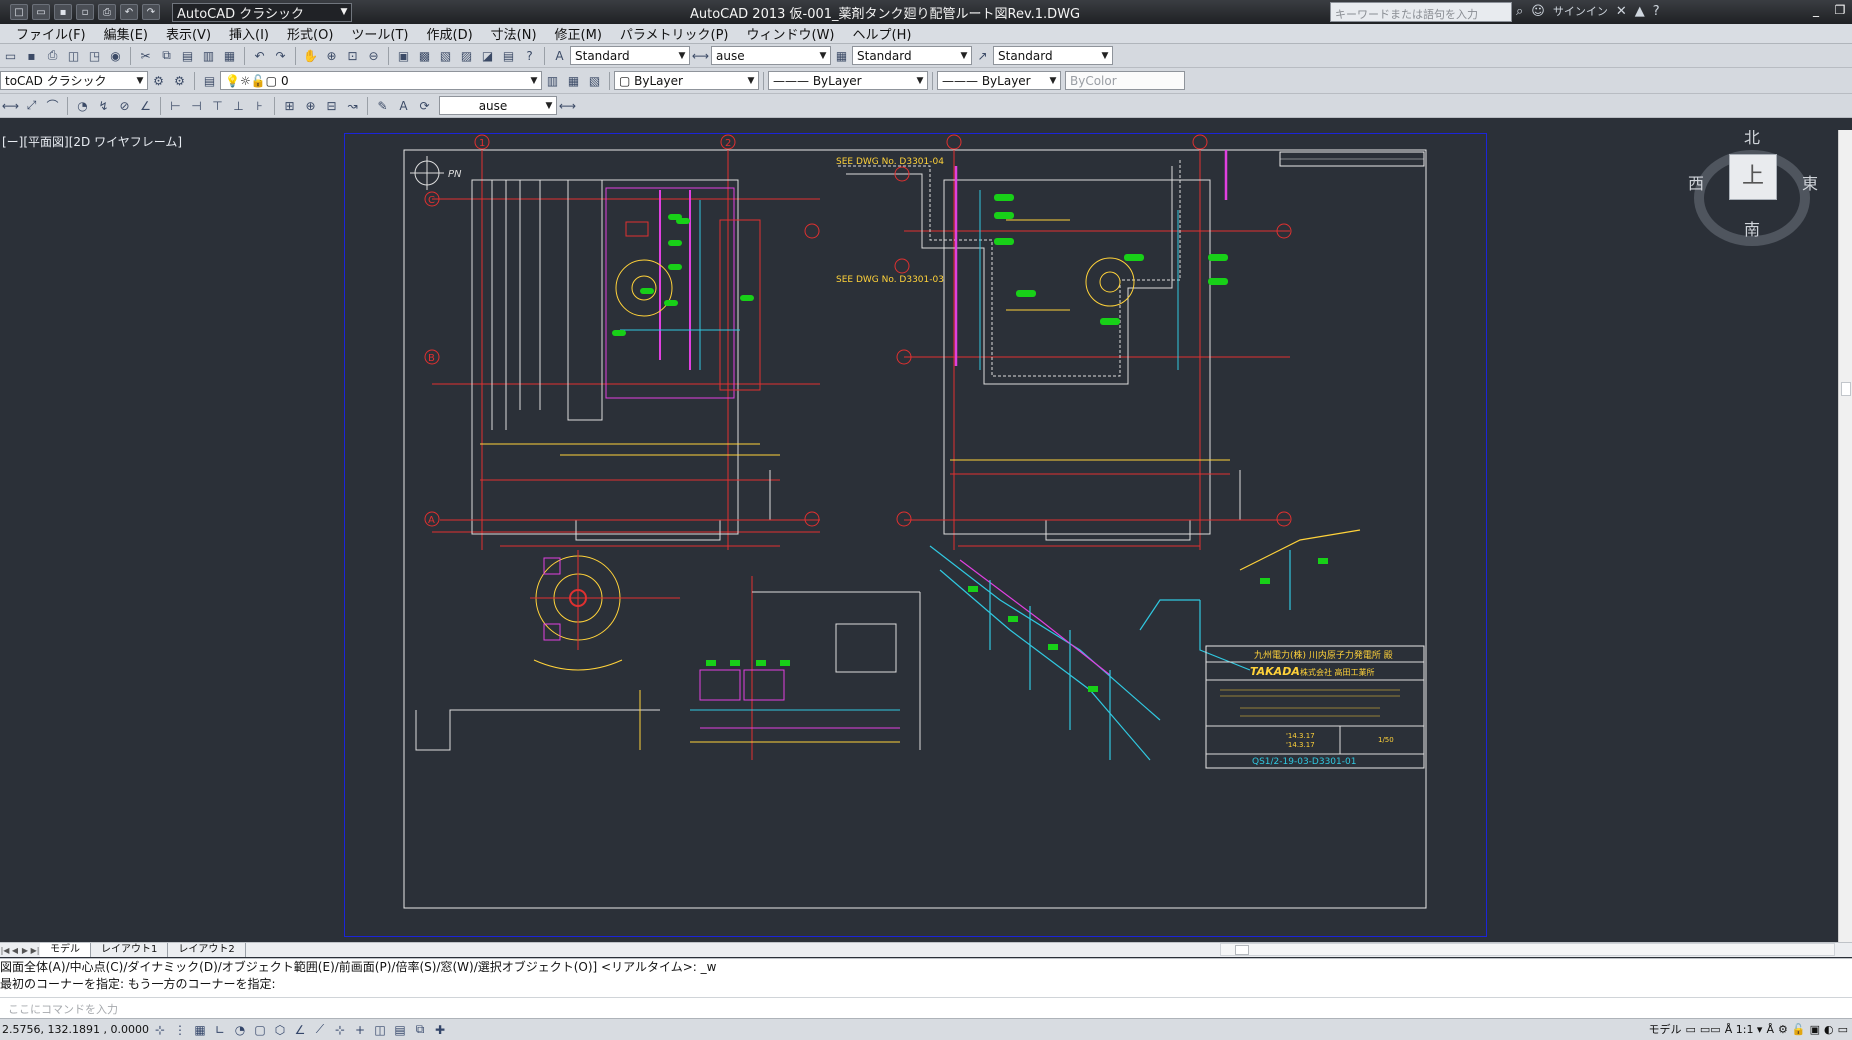 This screenshot has width=1852, height=1040. I want to click on menu-help: ヘルプ(H), so click(888, 33).